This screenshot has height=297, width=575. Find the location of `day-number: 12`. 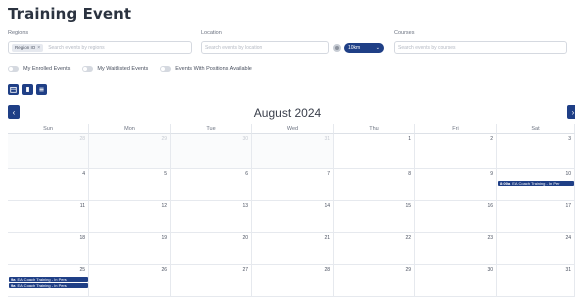

day-number: 12 is located at coordinates (164, 206).